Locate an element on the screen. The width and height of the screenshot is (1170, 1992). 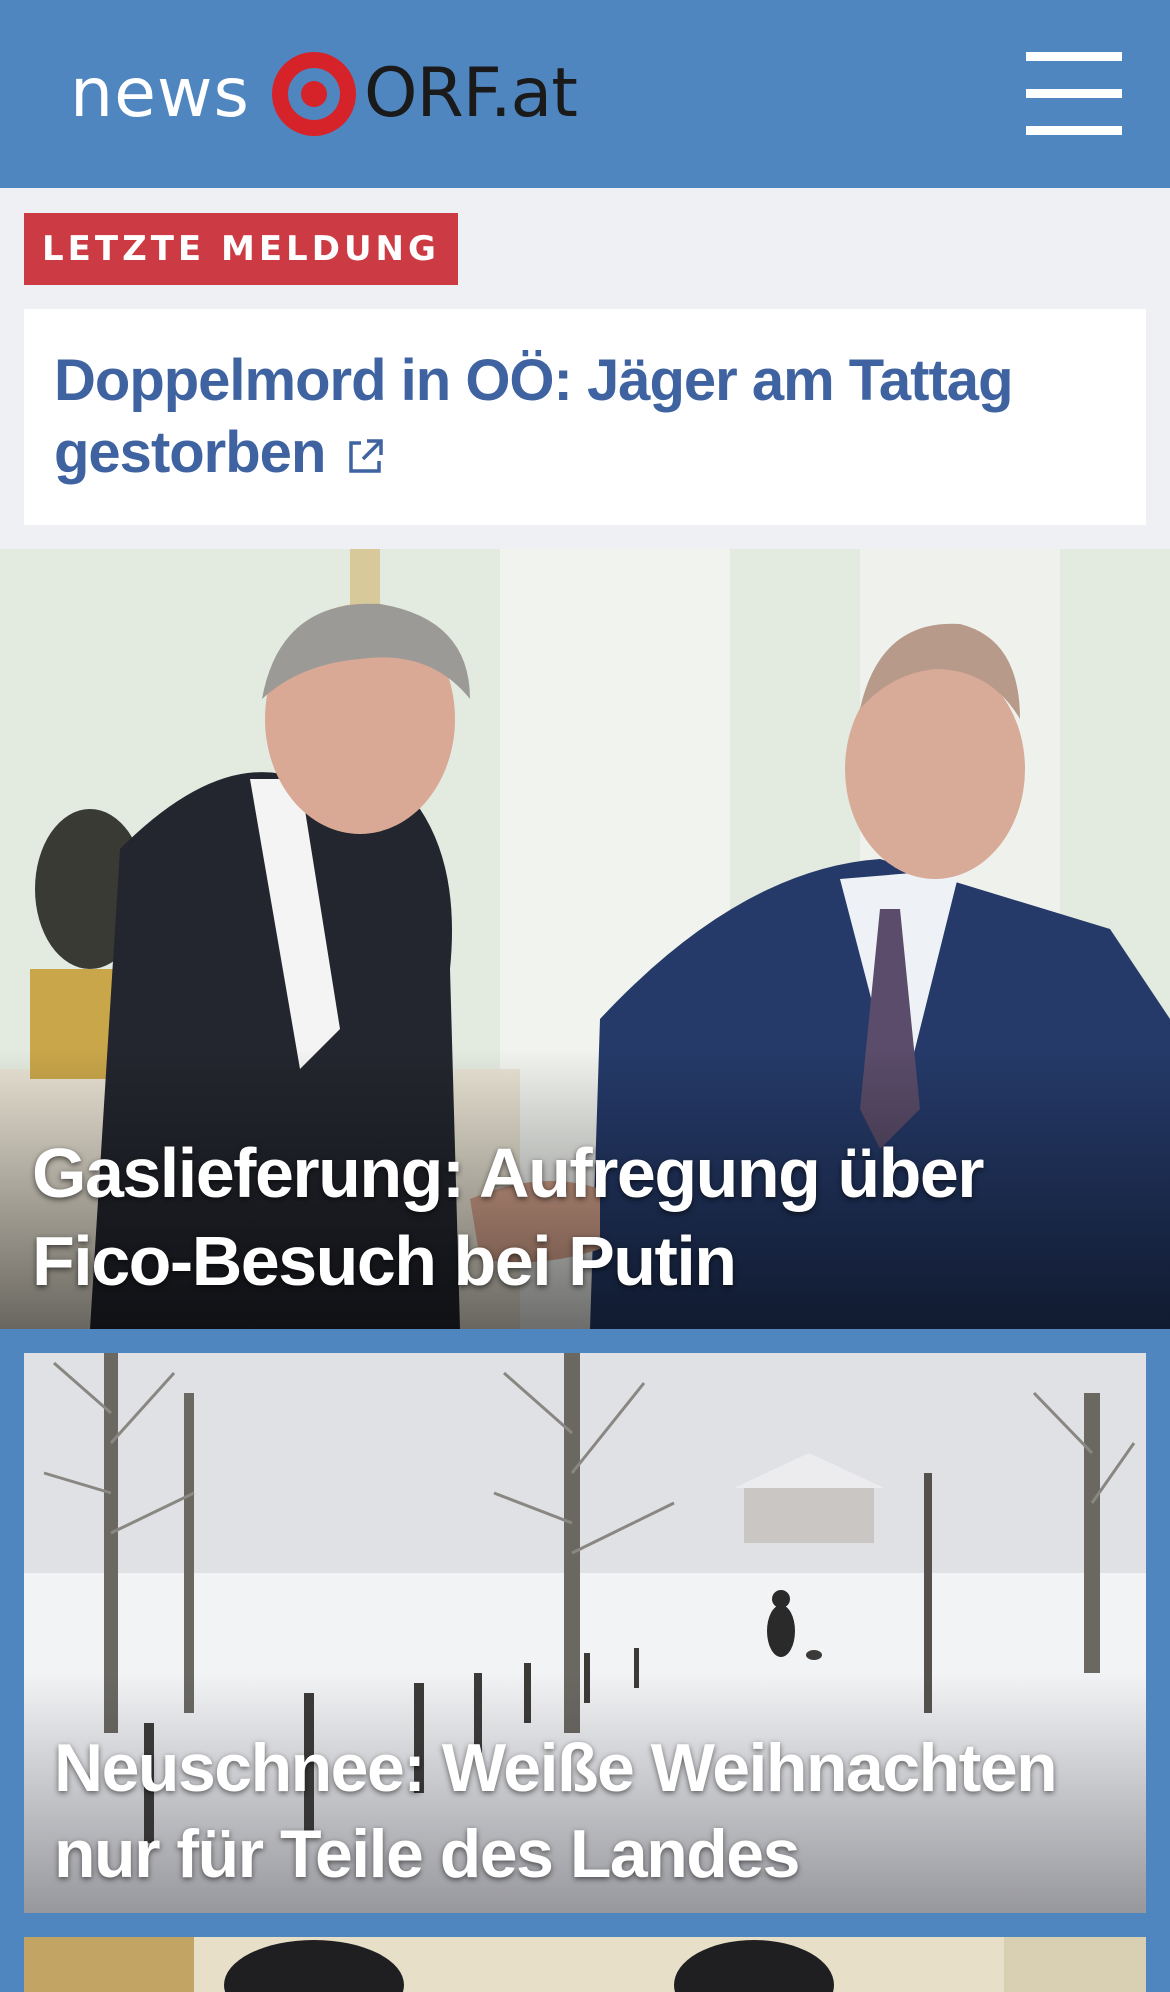
orf-eye-icon is located at coordinates (313, 94).